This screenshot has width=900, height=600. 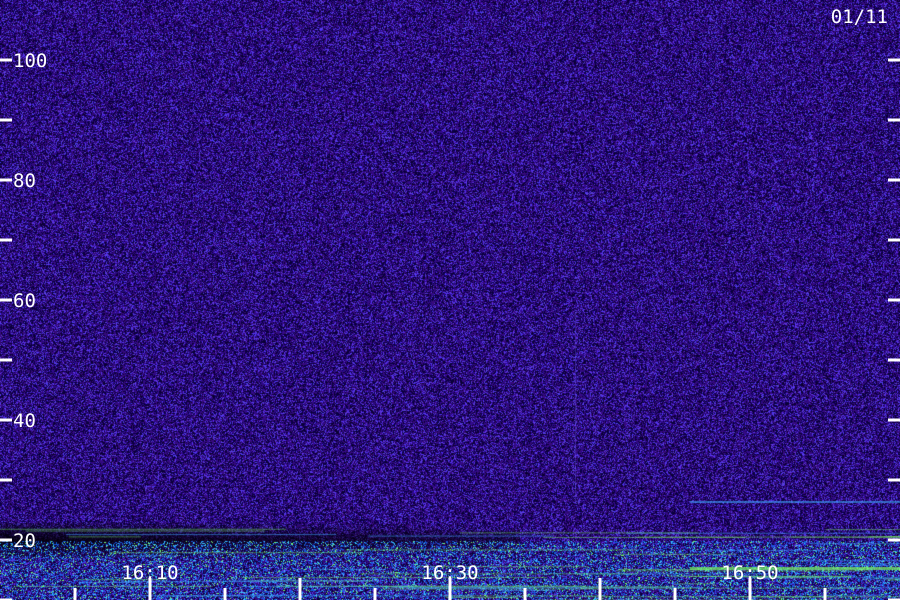 What do you see at coordinates (24, 541) in the screenshot?
I see `y-tick-label: 20` at bounding box center [24, 541].